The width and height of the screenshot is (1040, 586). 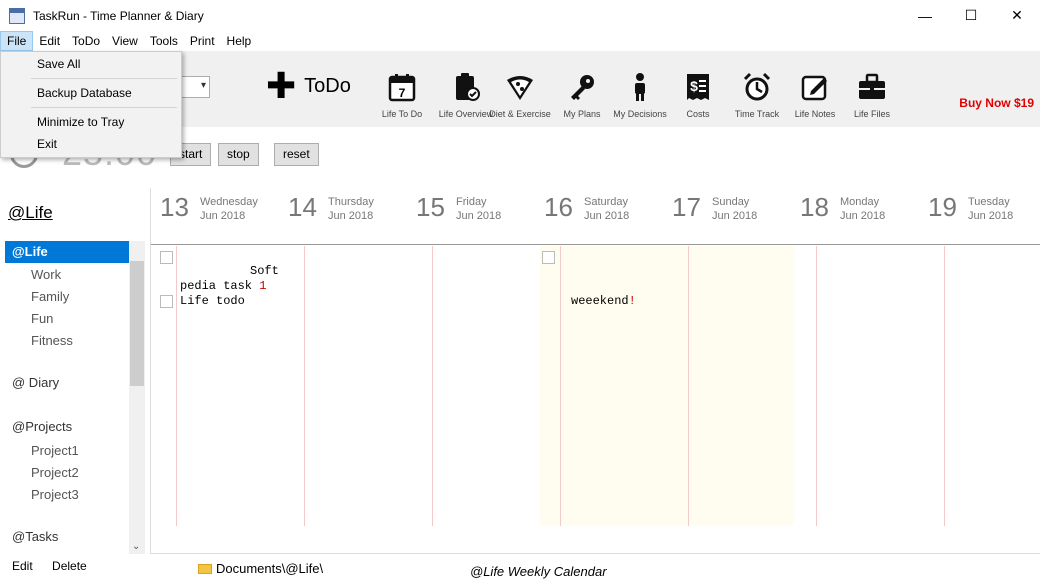 I want to click on tool-label: My Plans, so click(x=582, y=114).